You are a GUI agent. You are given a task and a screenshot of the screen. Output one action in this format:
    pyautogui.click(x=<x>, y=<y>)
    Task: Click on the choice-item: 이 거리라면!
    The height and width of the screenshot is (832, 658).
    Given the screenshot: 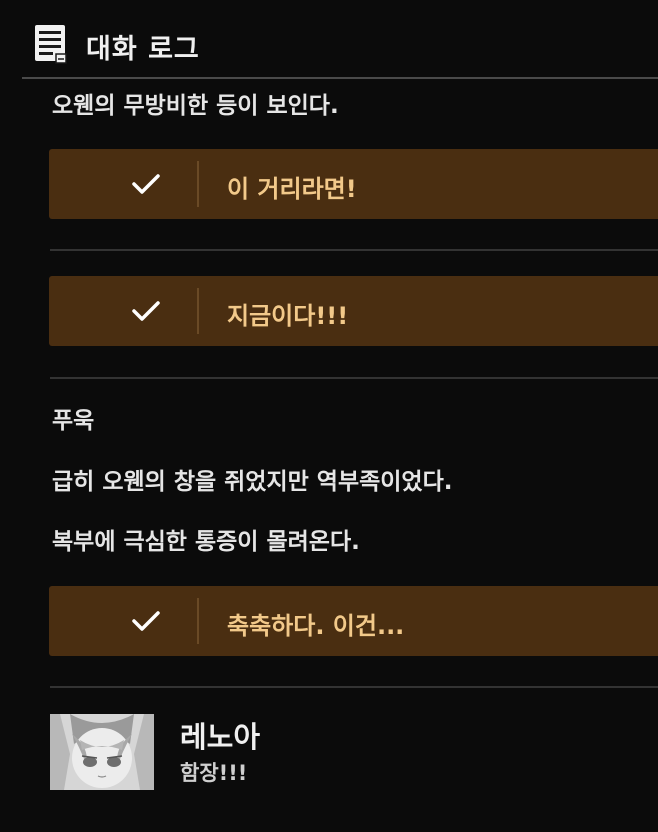 What is the action you would take?
    pyautogui.click(x=353, y=184)
    